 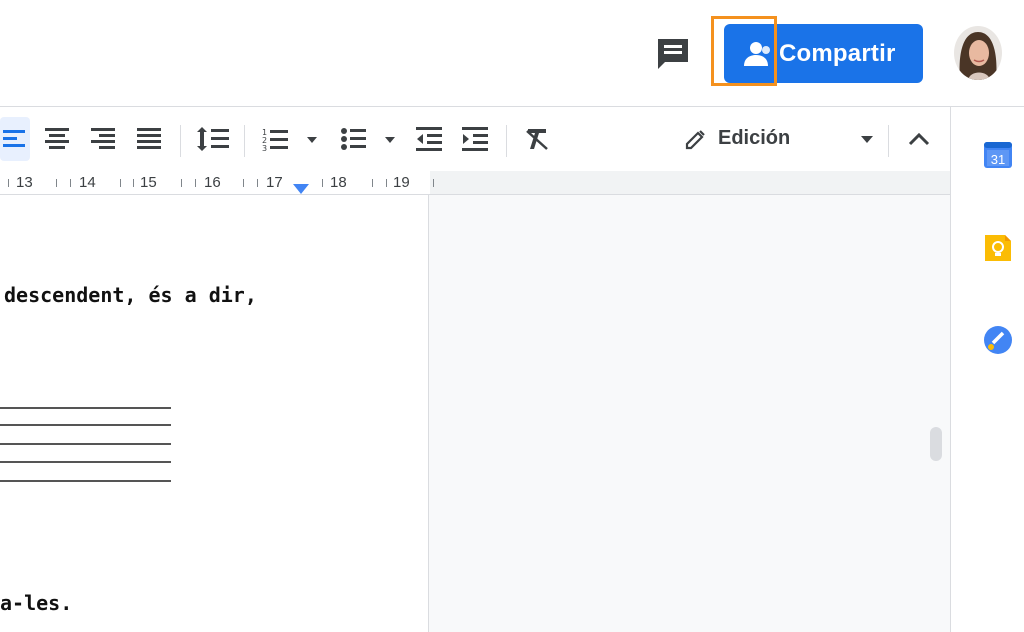 I want to click on align-center-button, so click(x=57, y=139).